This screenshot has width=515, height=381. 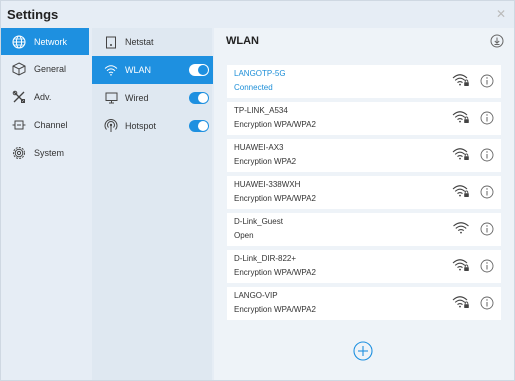 What do you see at coordinates (253, 87) in the screenshot?
I see `wifi-status: Connected` at bounding box center [253, 87].